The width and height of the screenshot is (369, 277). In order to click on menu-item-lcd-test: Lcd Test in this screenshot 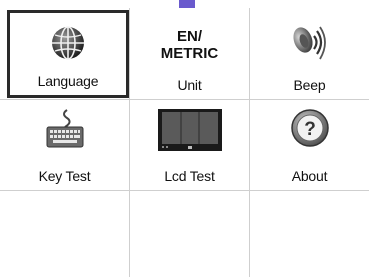, I will do `click(189, 145)`.